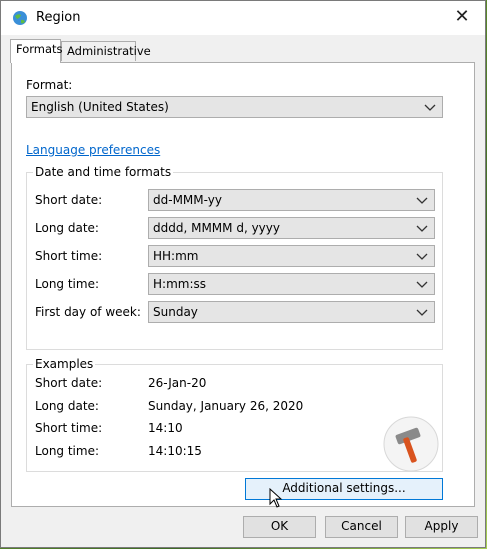 The width and height of the screenshot is (487, 549). Describe the element at coordinates (67, 406) in the screenshot. I see `example-long-date-label: Long date:` at that location.